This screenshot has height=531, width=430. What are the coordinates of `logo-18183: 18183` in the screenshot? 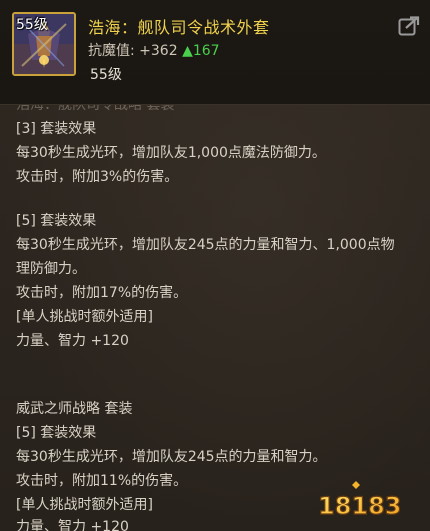 It's located at (359, 501).